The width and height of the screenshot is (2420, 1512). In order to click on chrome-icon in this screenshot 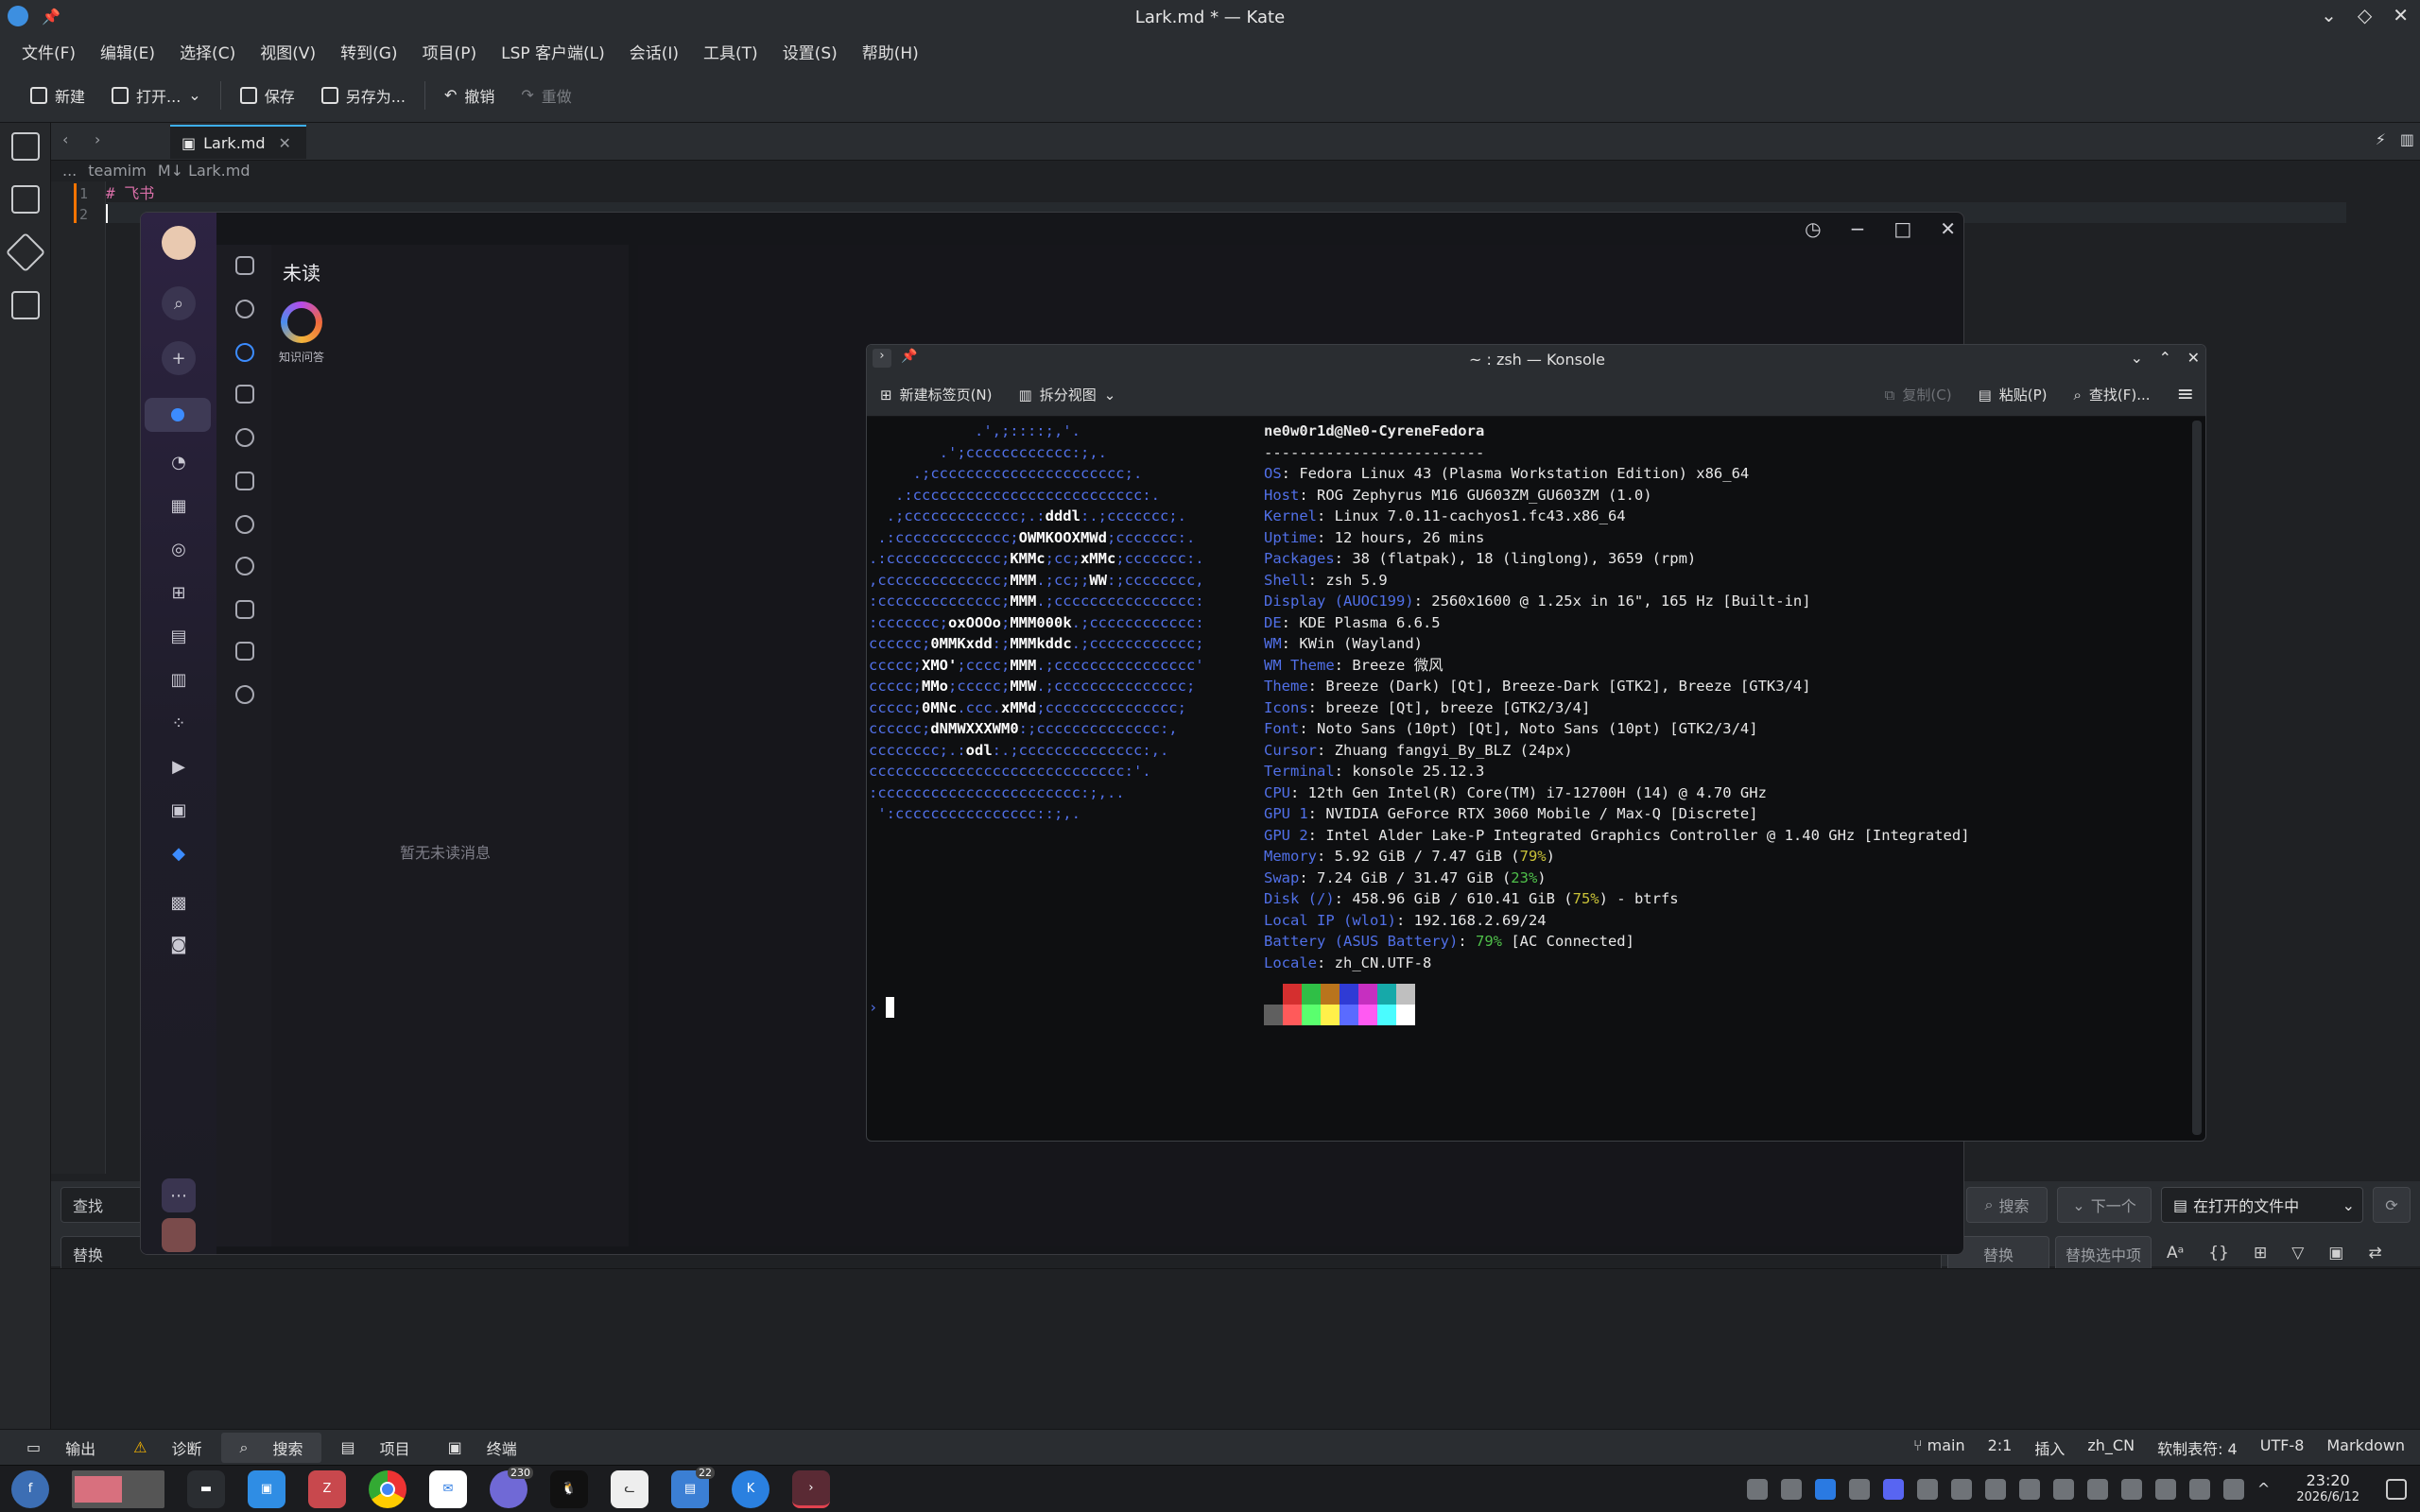, I will do `click(387, 1488)`.